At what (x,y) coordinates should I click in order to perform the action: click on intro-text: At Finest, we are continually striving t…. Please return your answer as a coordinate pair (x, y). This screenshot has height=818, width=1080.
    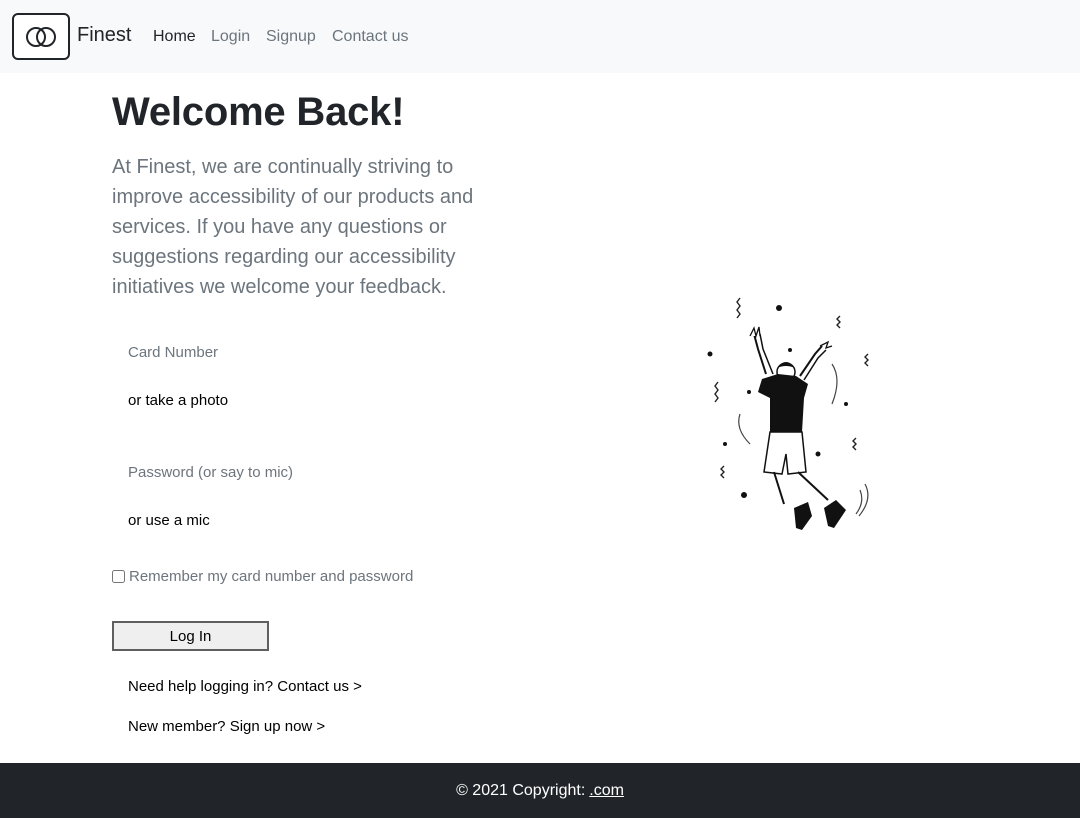
    Looking at the image, I should click on (293, 227).